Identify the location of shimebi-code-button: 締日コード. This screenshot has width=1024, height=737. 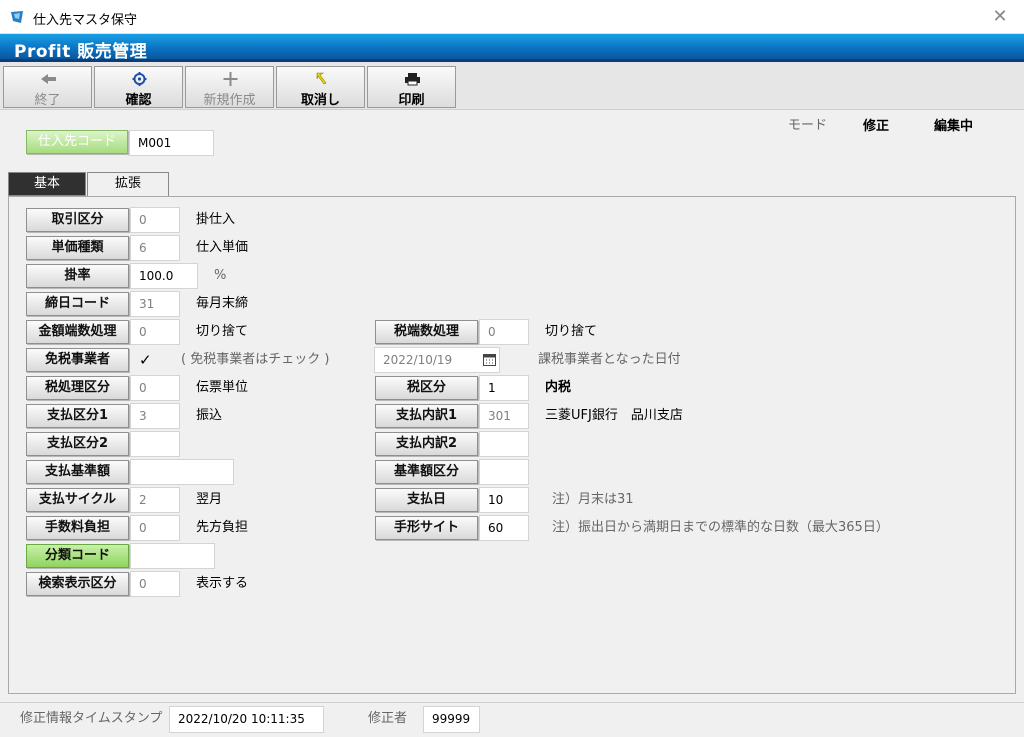
(77, 304).